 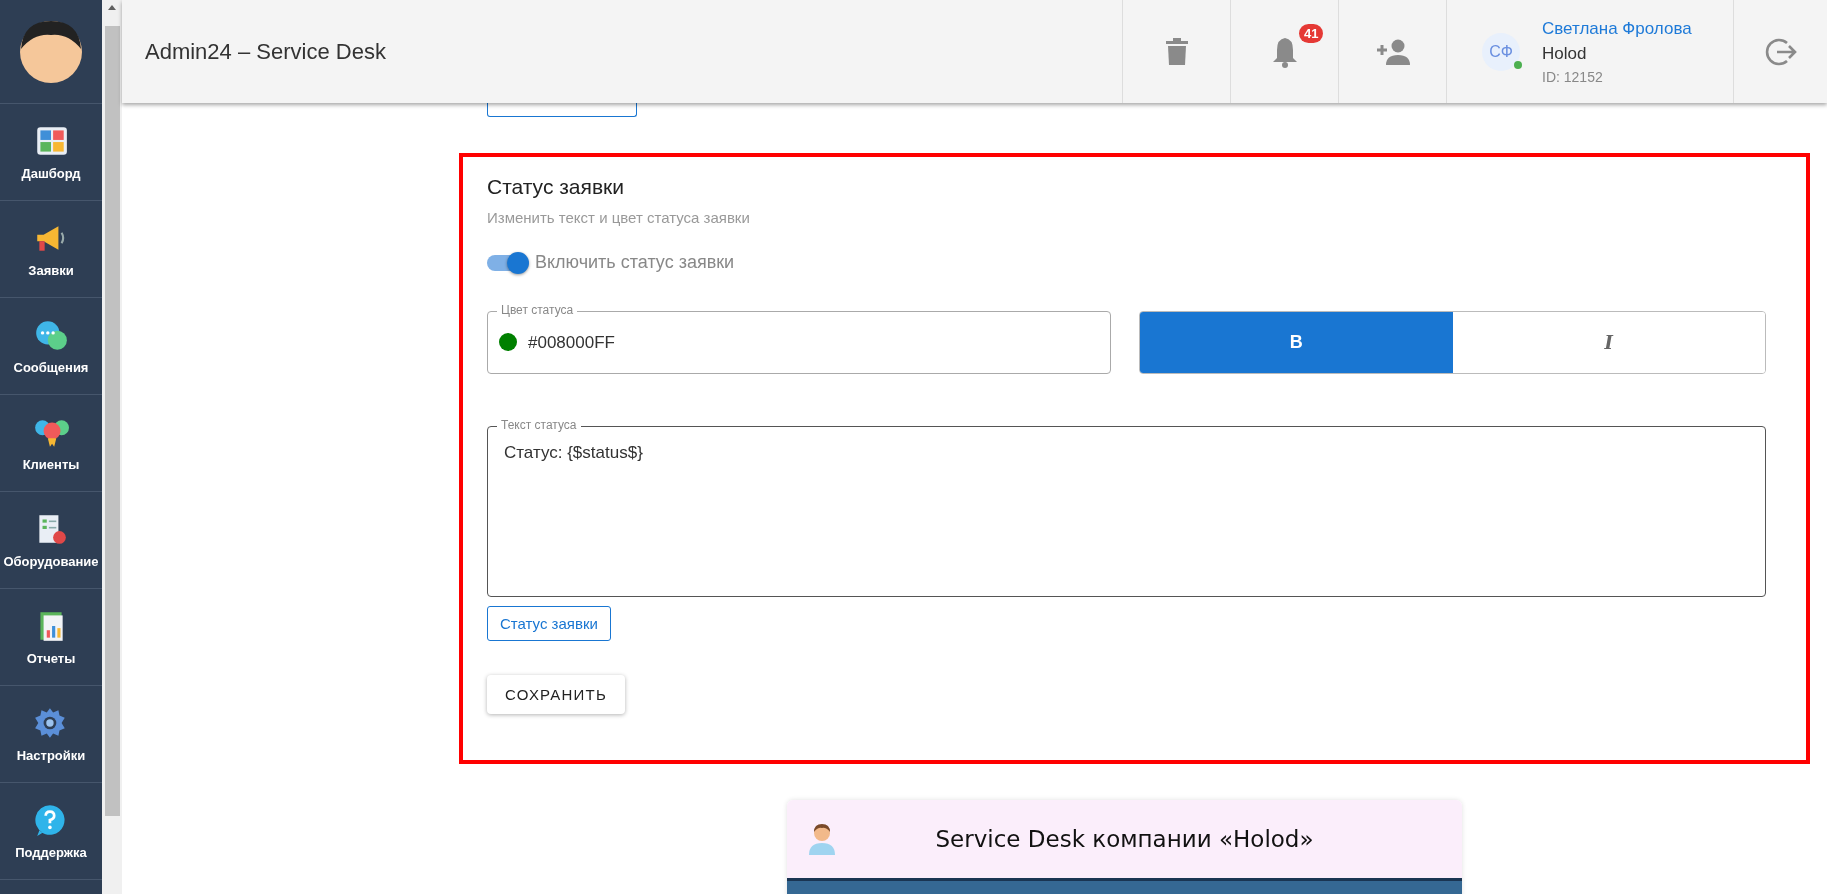 What do you see at coordinates (51, 152) in the screenshot?
I see `sidebar-item: Дашборд` at bounding box center [51, 152].